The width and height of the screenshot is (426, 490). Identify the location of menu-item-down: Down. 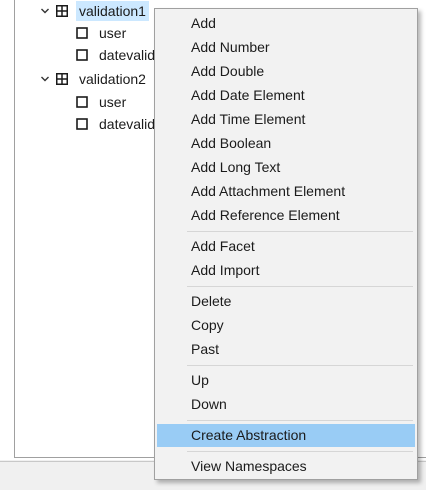
(286, 404).